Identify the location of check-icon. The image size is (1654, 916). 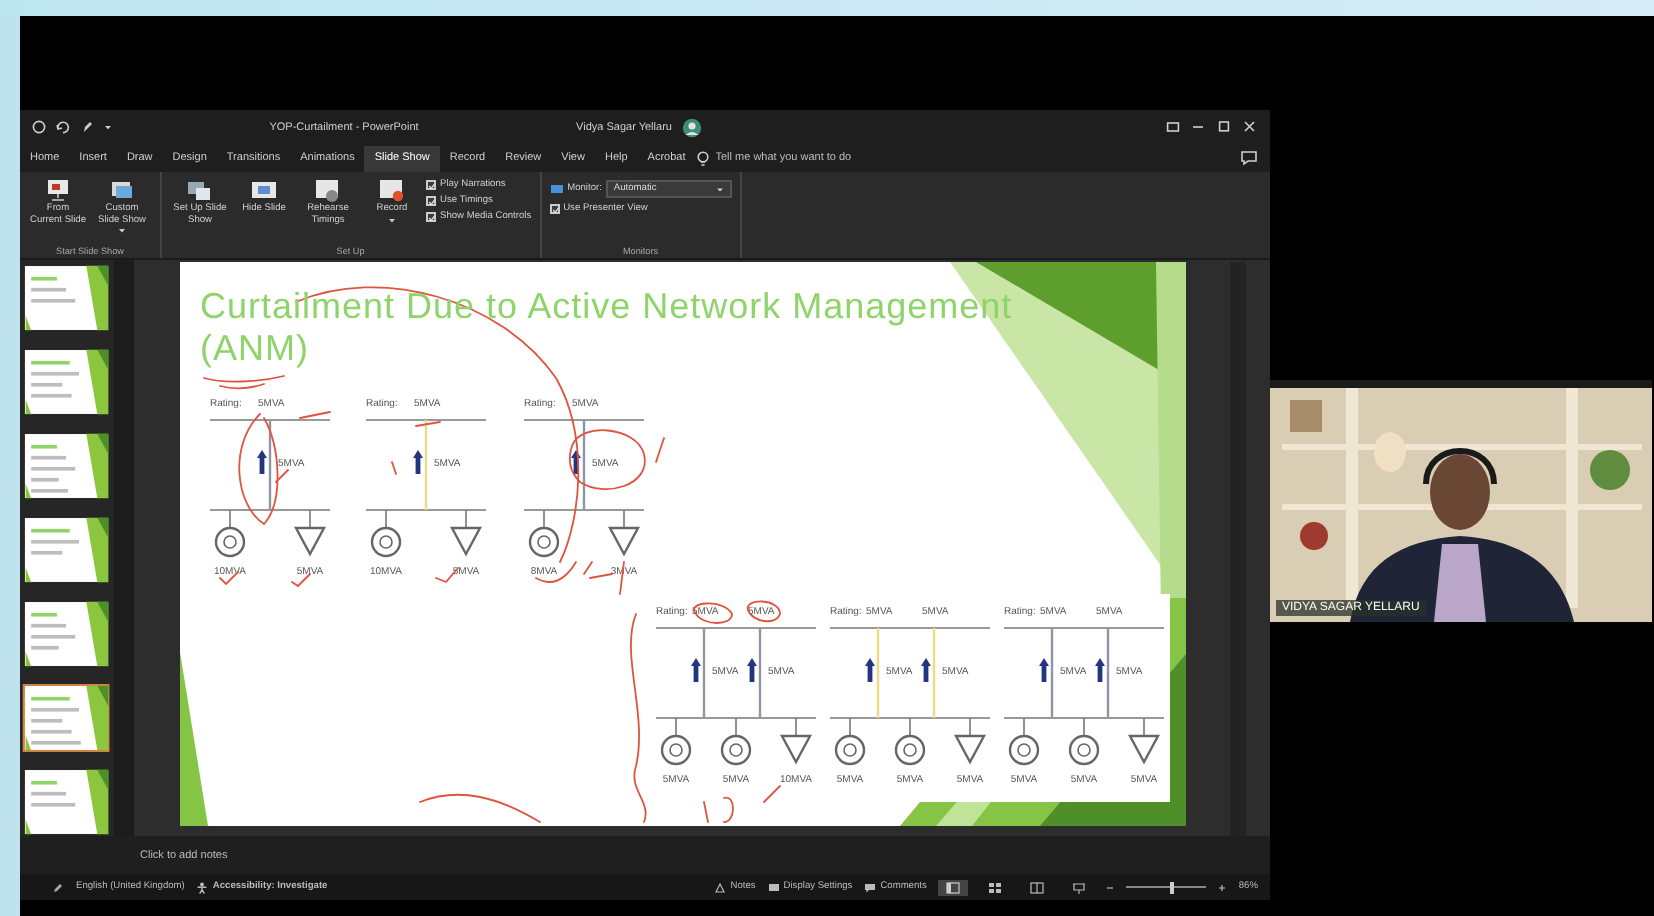
(555, 210).